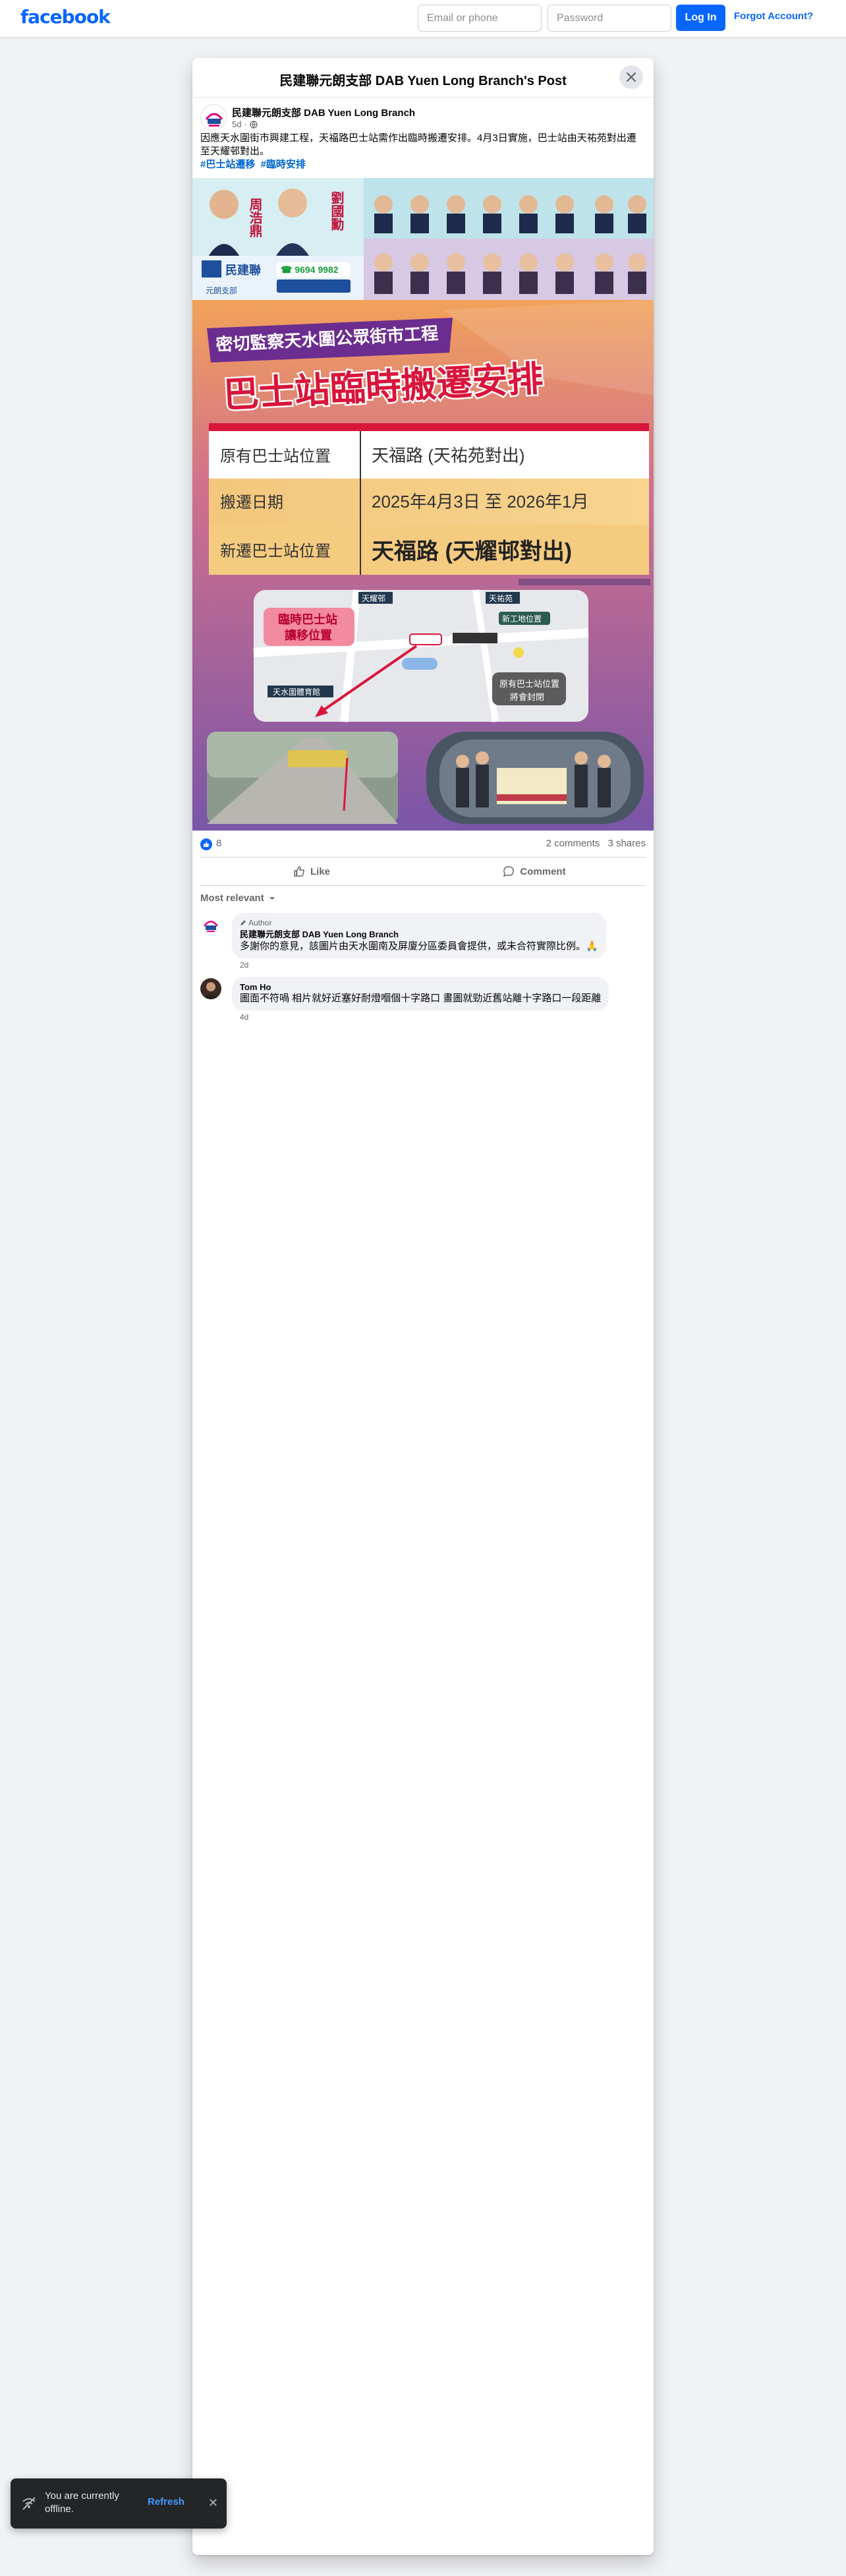 The width and height of the screenshot is (846, 2576). I want to click on email-input, so click(480, 18).